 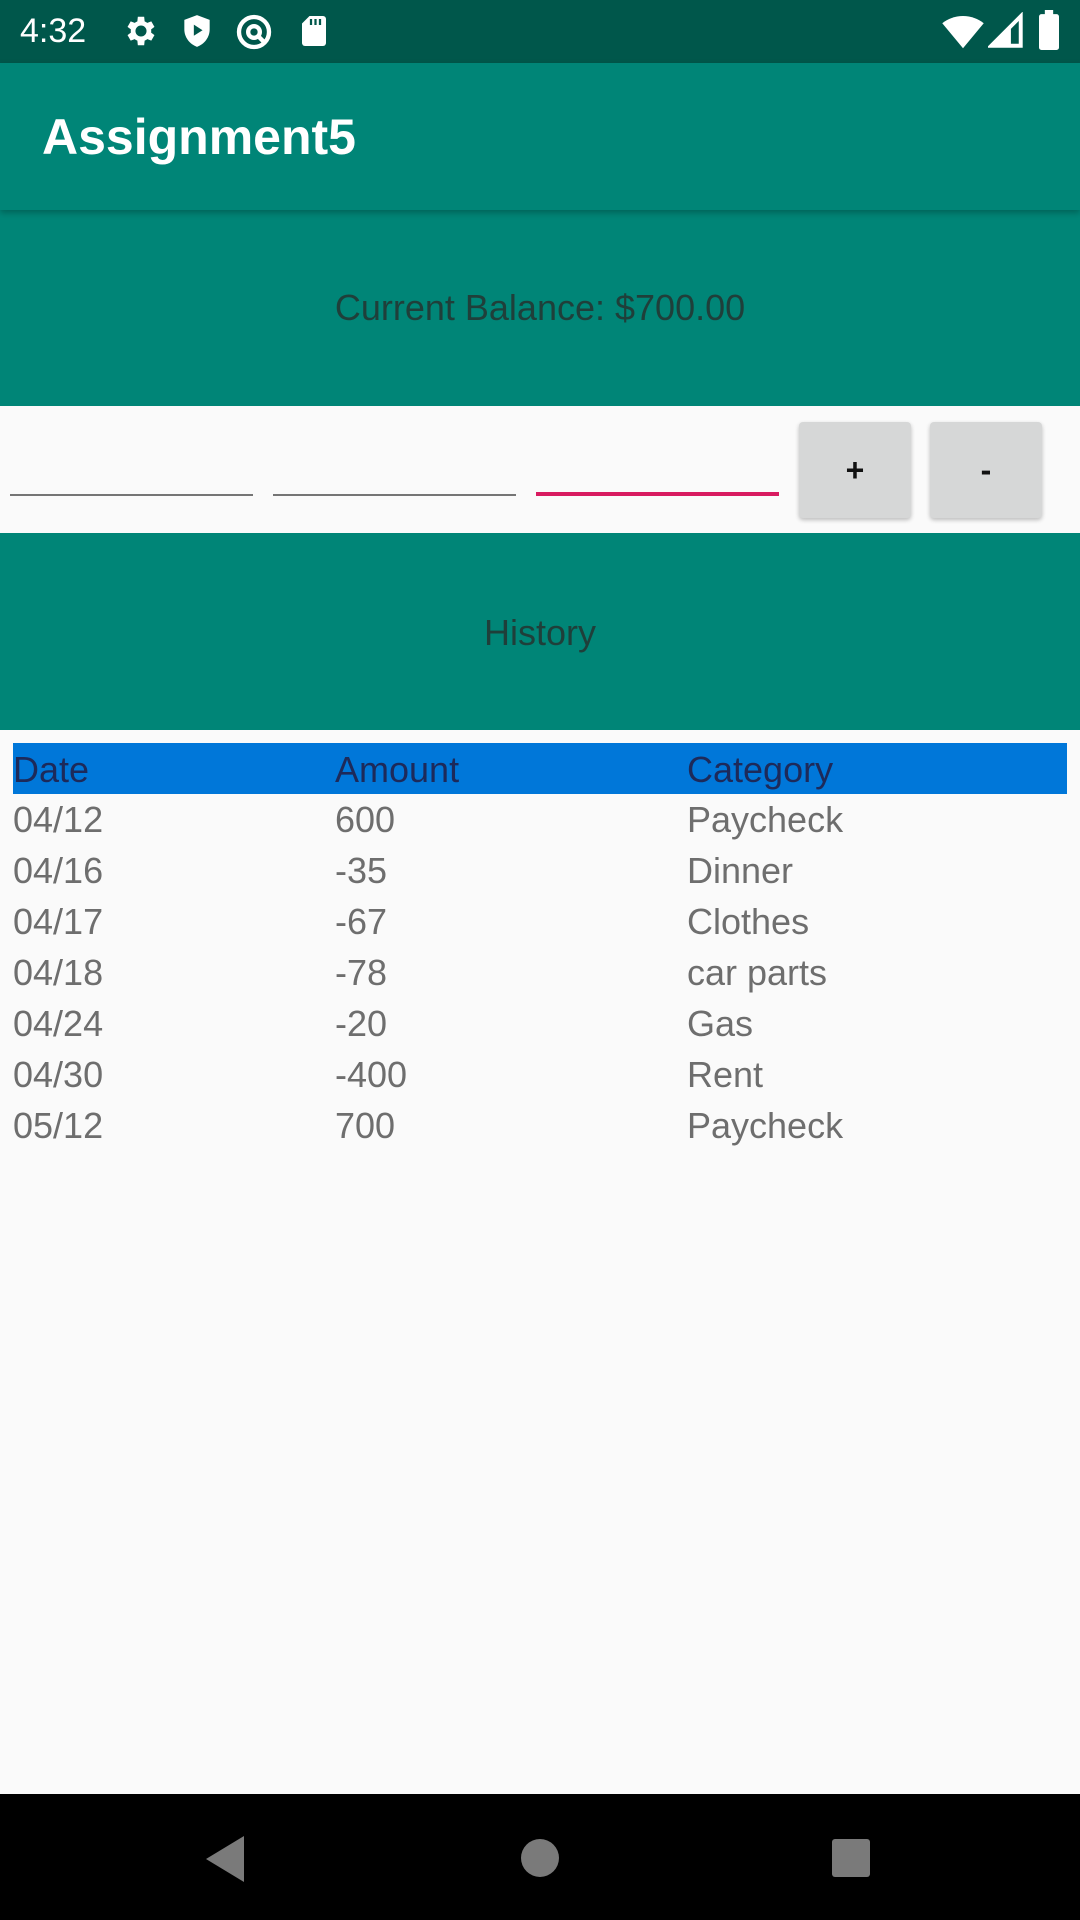 What do you see at coordinates (540, 768) in the screenshot?
I see `table-header: Date Amount Category` at bounding box center [540, 768].